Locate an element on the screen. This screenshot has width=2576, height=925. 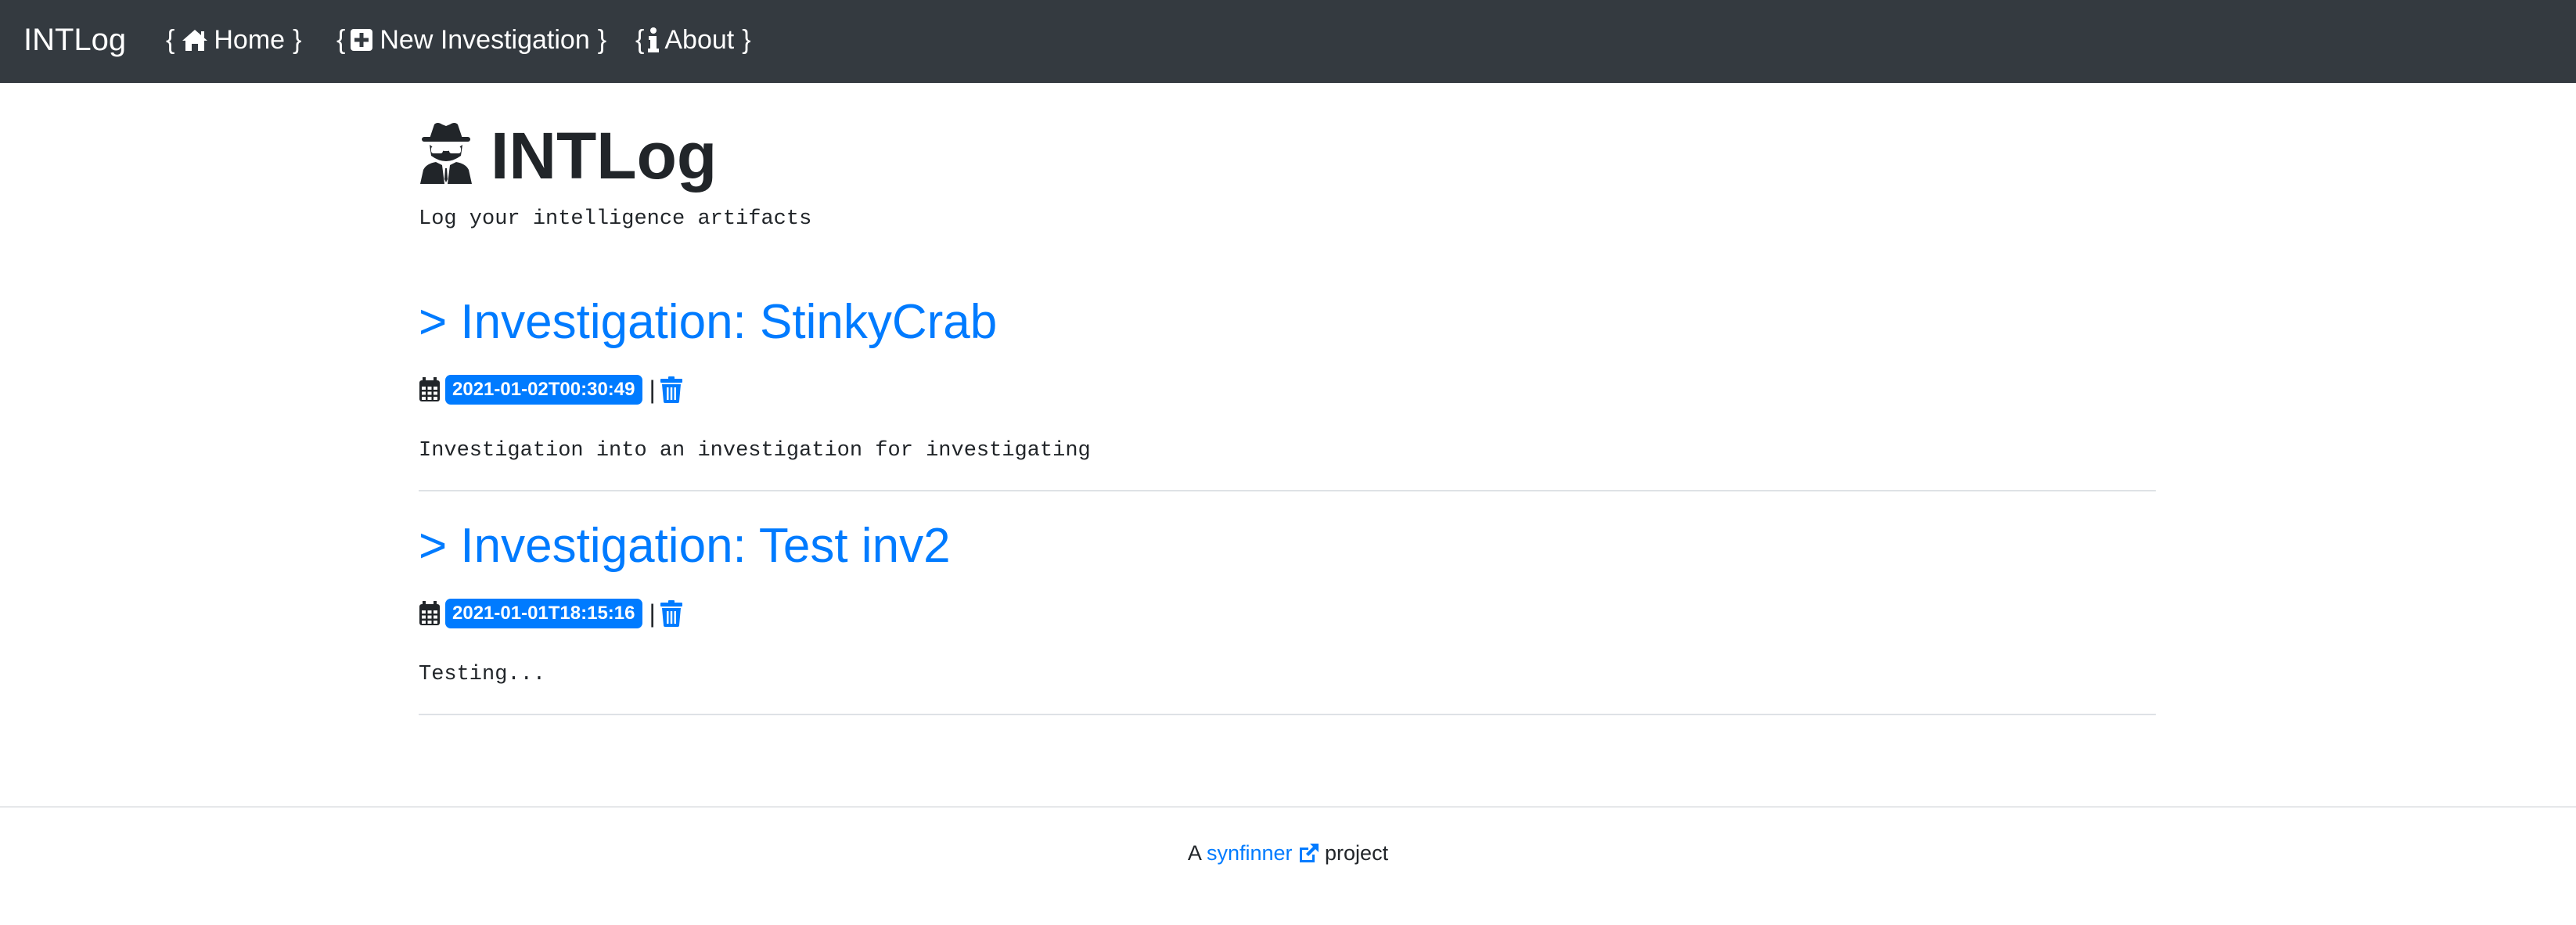
home-icon is located at coordinates (195, 39).